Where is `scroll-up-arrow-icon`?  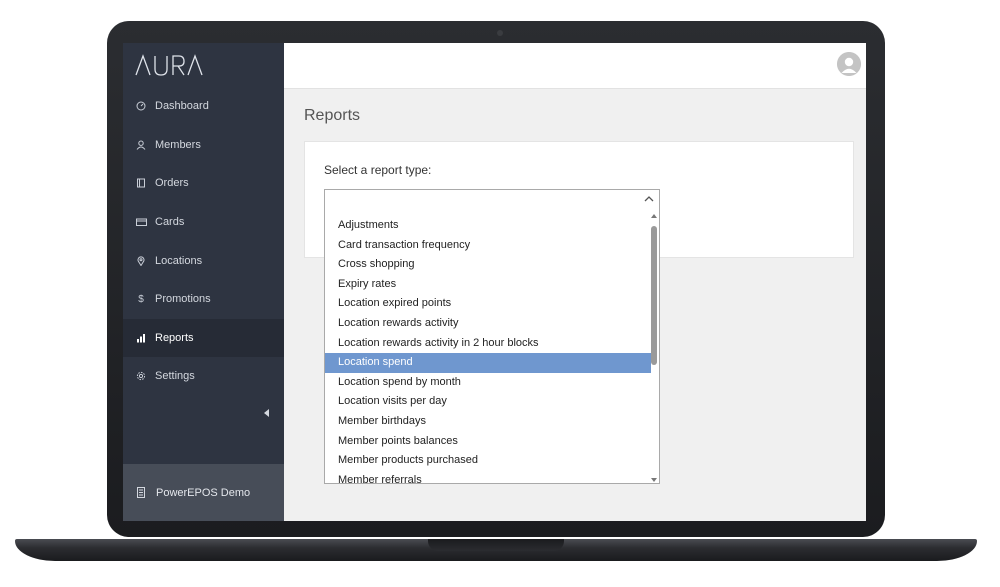
scroll-up-arrow-icon is located at coordinates (654, 216).